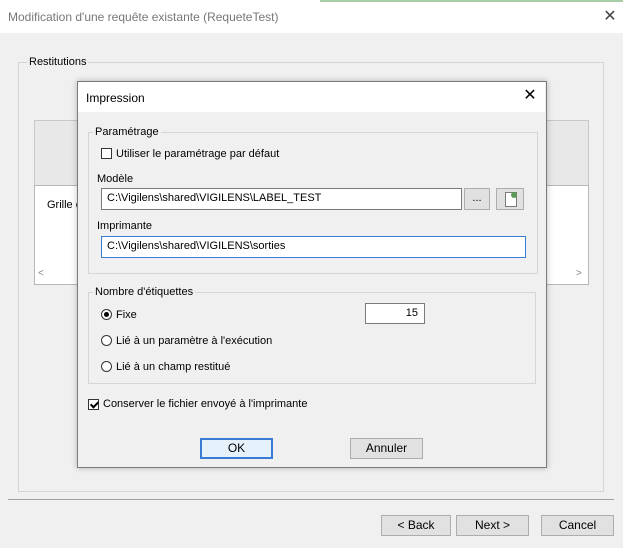  I want to click on cancel-button: Cancel, so click(577, 525).